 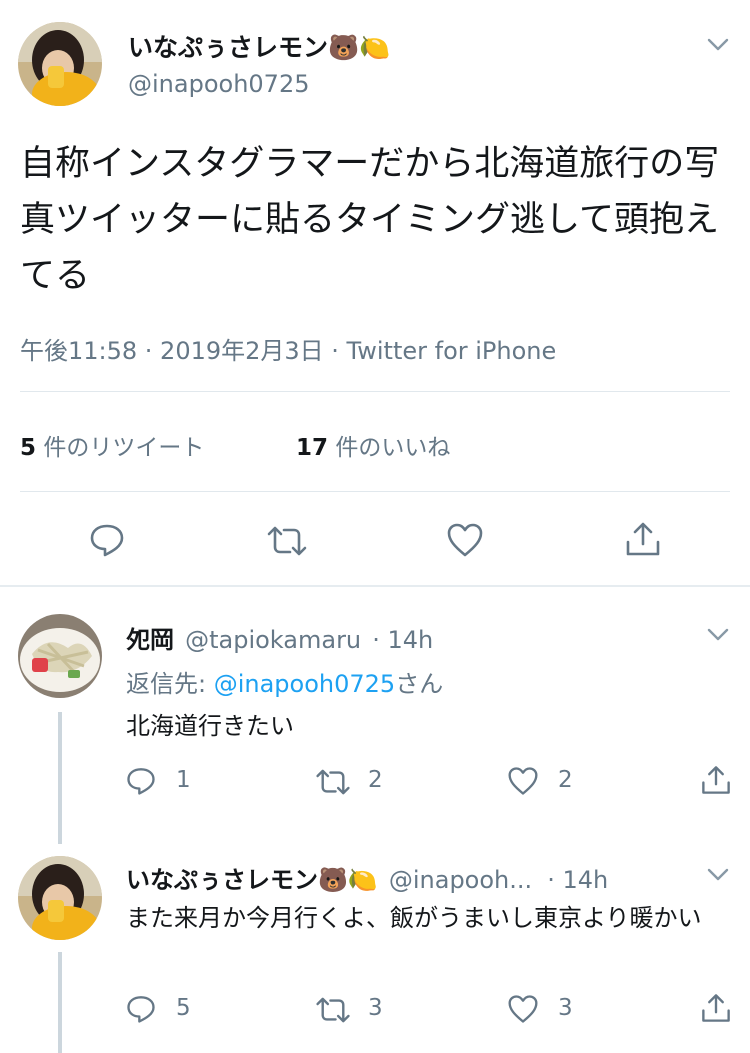 What do you see at coordinates (565, 780) in the screenshot?
I see `reply1-like-count: 2` at bounding box center [565, 780].